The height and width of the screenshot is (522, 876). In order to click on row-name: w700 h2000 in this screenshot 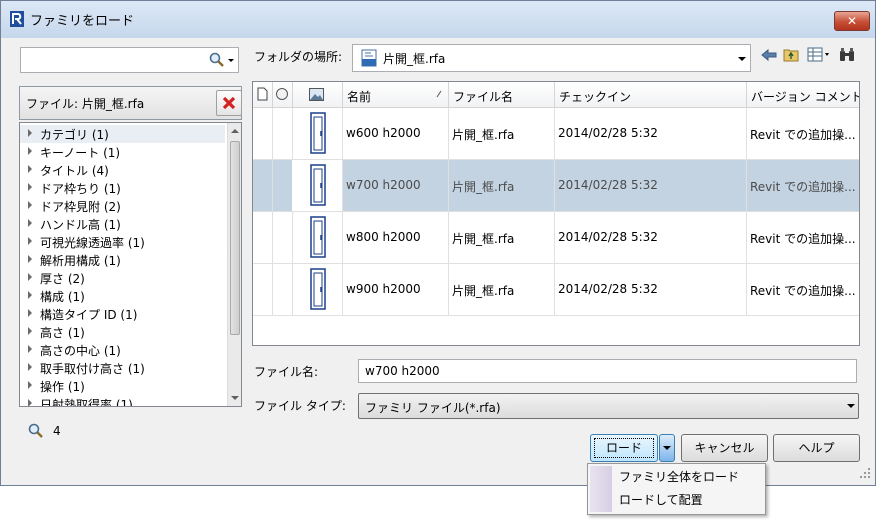, I will do `click(383, 185)`.